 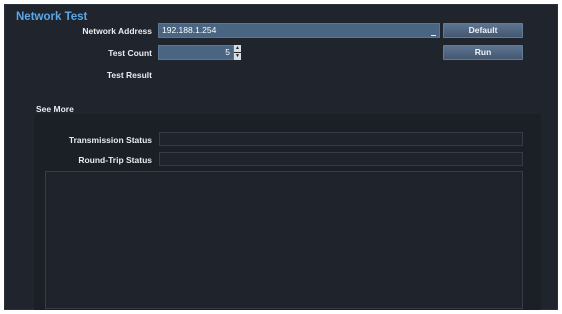 What do you see at coordinates (341, 159) in the screenshot?
I see `round-trip-status-field` at bounding box center [341, 159].